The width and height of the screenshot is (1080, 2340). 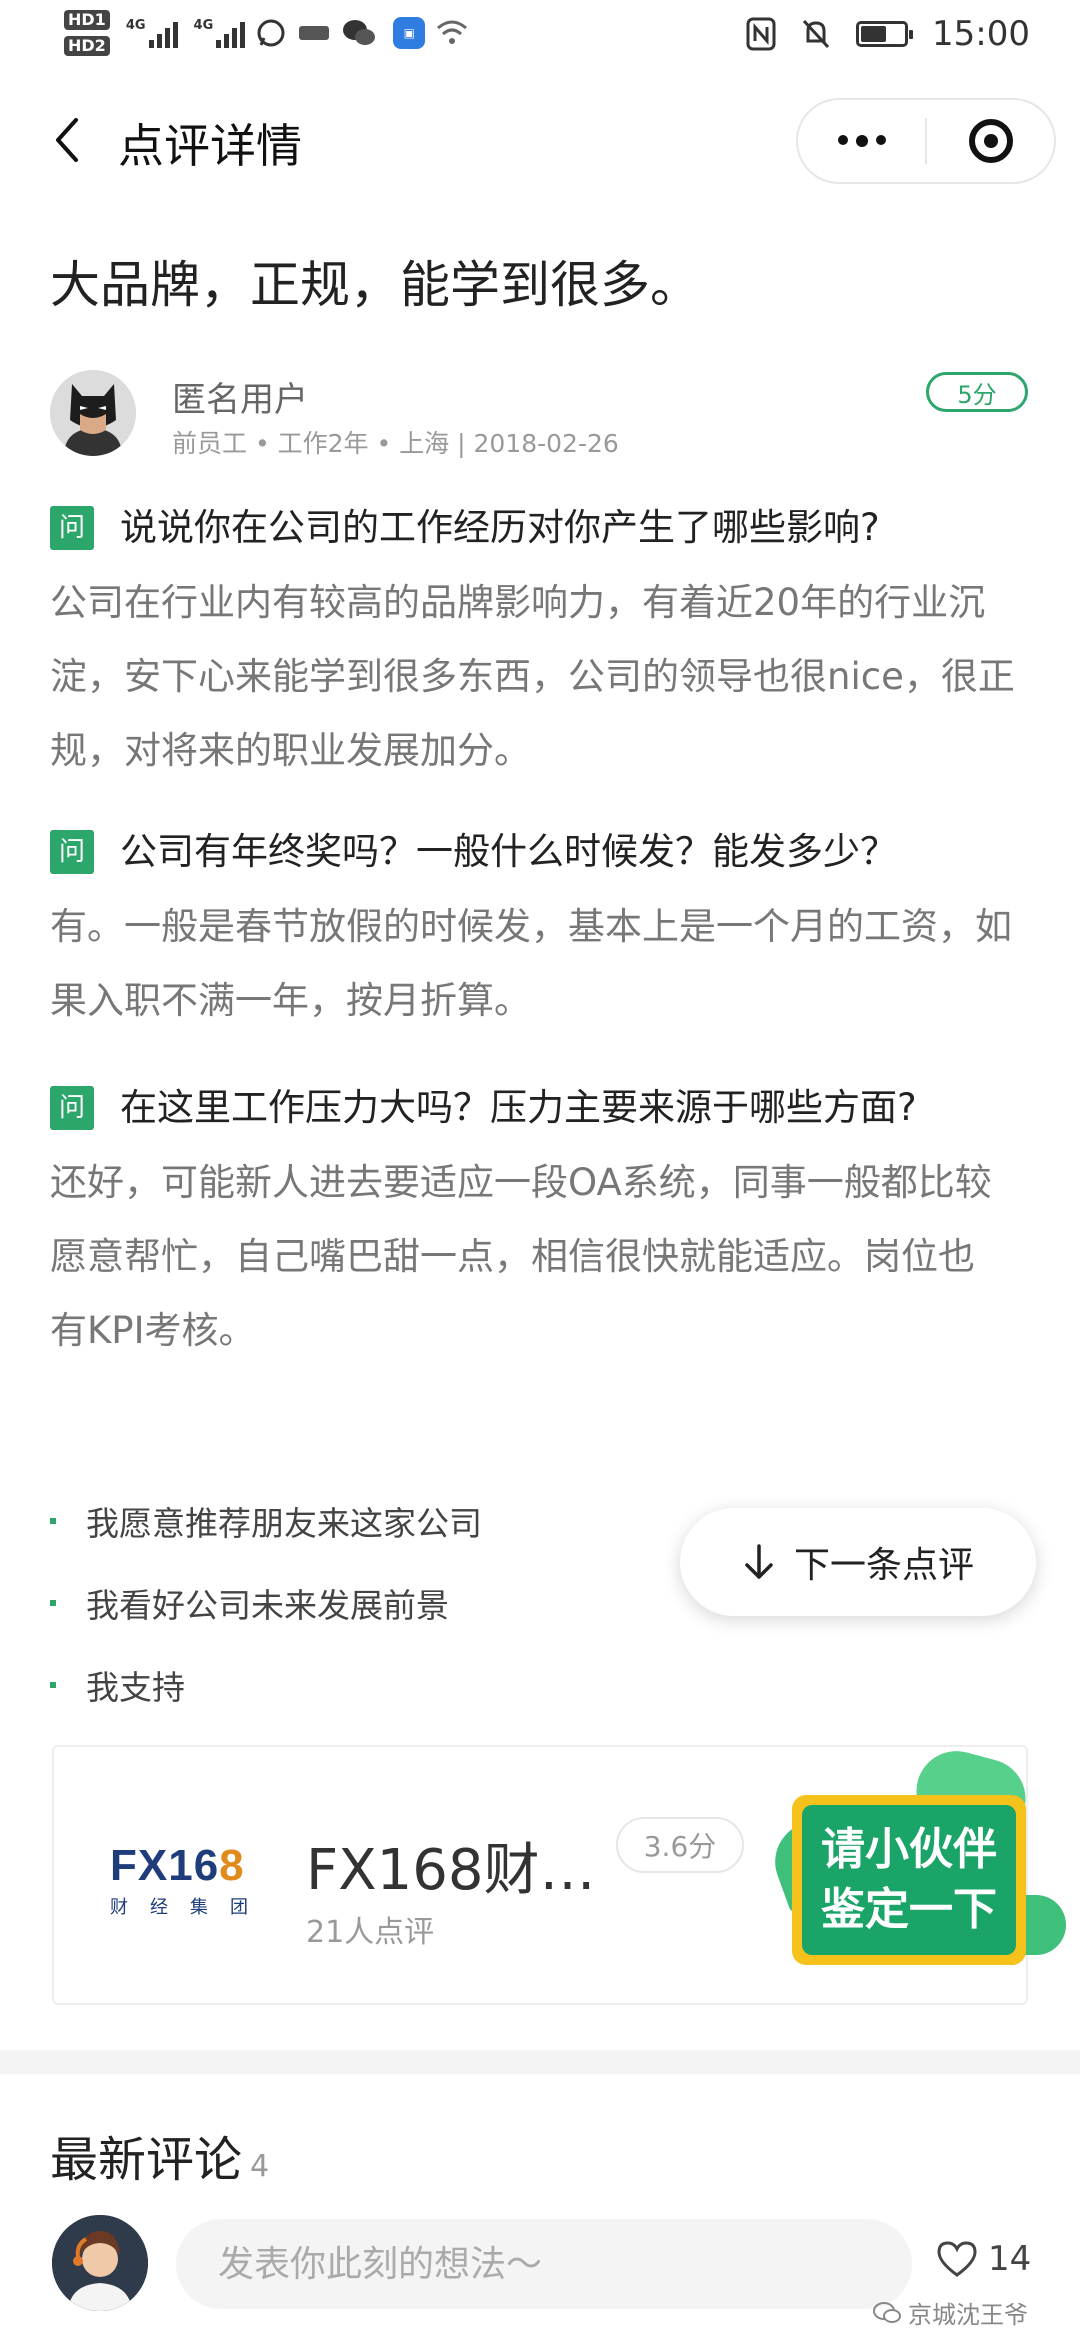 I want to click on promo-sign-inner: 请小伙伴 鉴定一下, so click(x=909, y=1880).